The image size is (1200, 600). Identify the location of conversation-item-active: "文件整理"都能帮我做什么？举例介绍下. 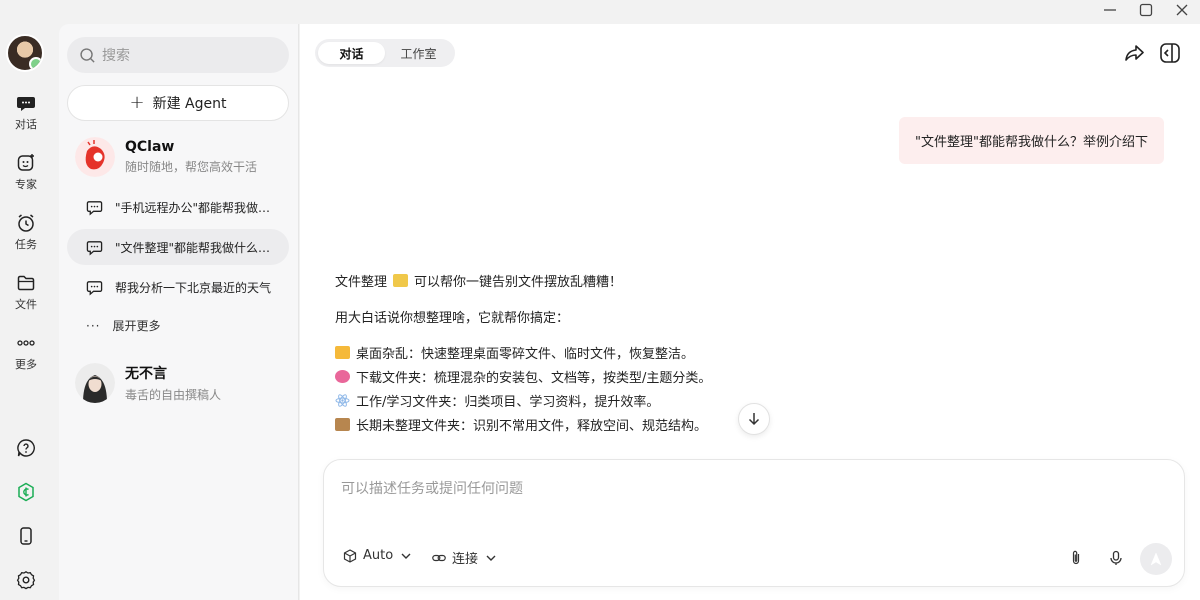
(178, 247).